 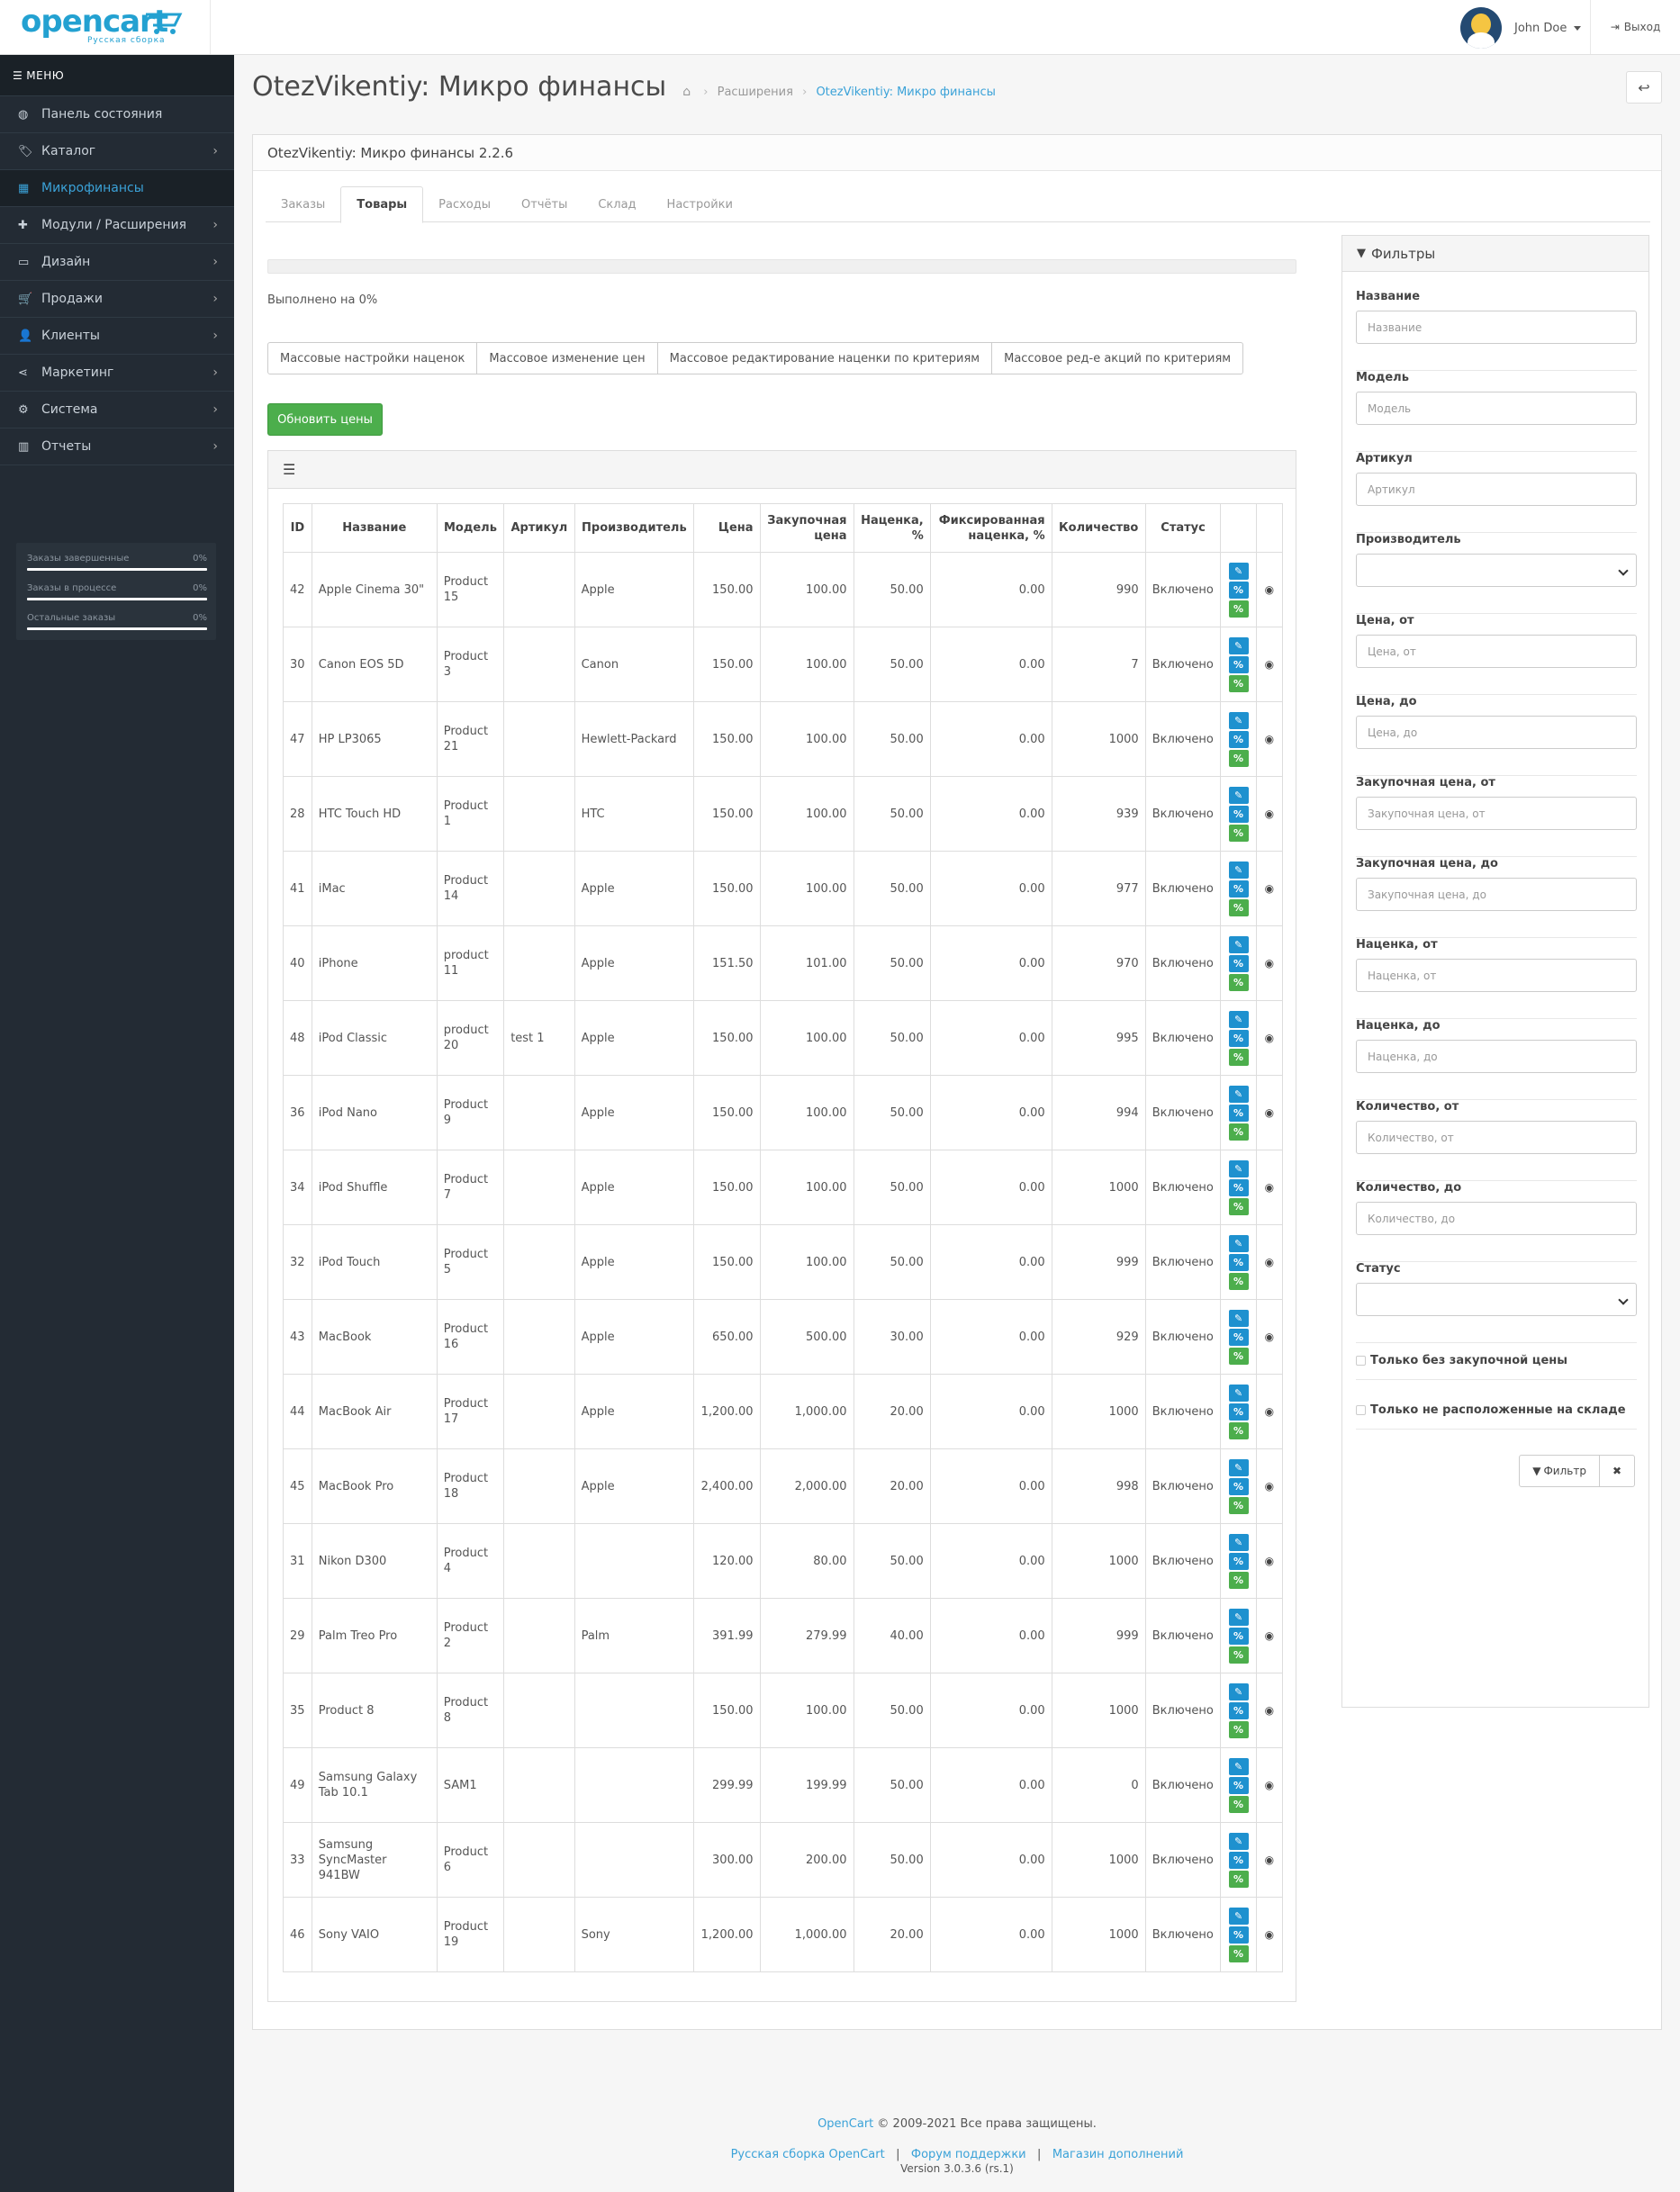 I want to click on sidebar-item-4: ▭ Дизайн ›, so click(x=117, y=262).